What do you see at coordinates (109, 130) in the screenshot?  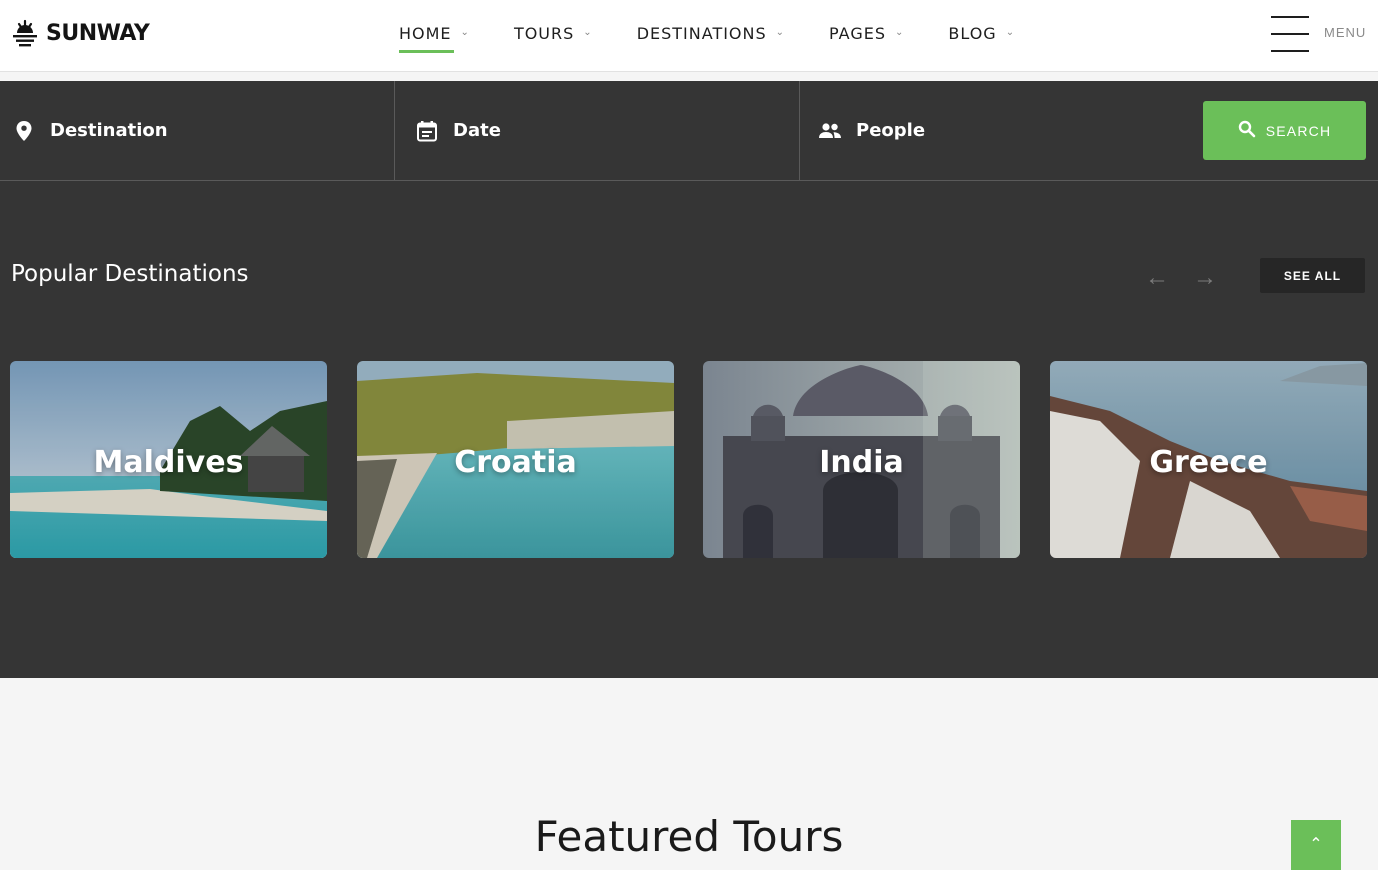 I see `destination-label: Destination` at bounding box center [109, 130].